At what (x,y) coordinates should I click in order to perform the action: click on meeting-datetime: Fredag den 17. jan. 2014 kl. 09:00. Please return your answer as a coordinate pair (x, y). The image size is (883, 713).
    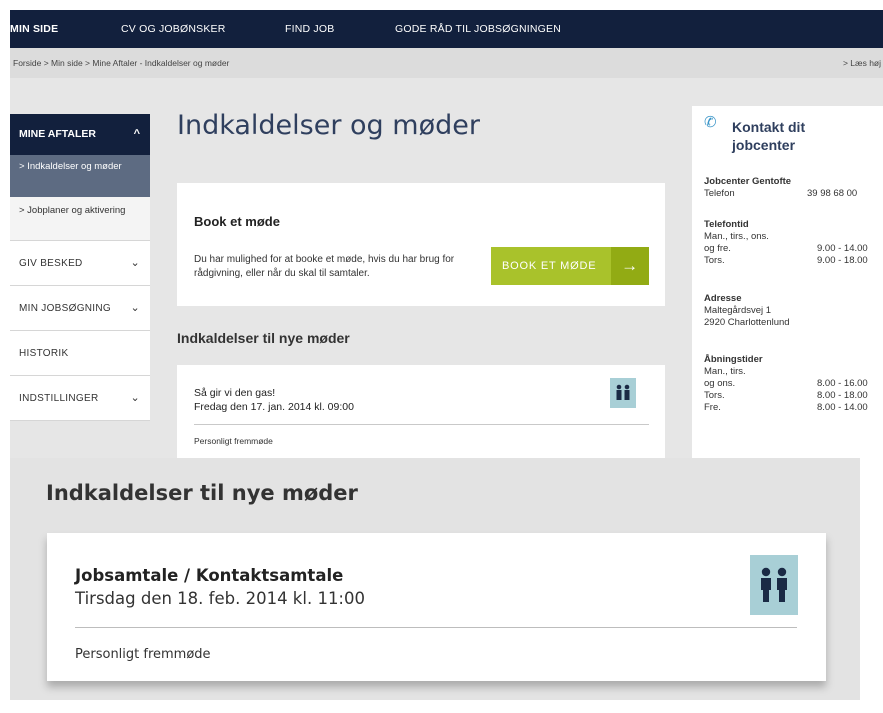
    Looking at the image, I should click on (274, 407).